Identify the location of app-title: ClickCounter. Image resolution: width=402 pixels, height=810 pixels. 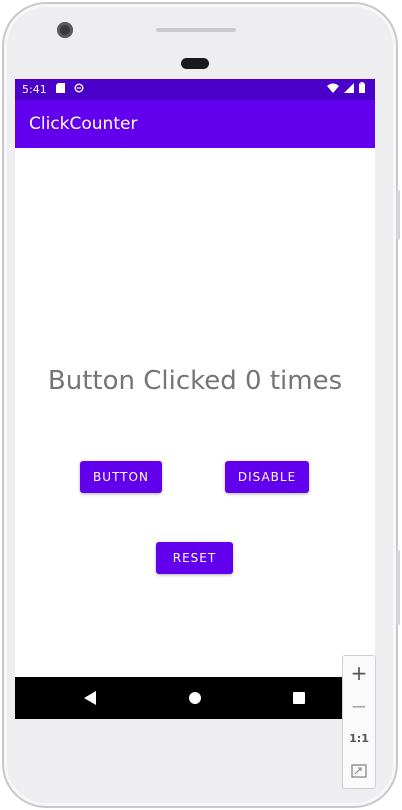
(83, 124).